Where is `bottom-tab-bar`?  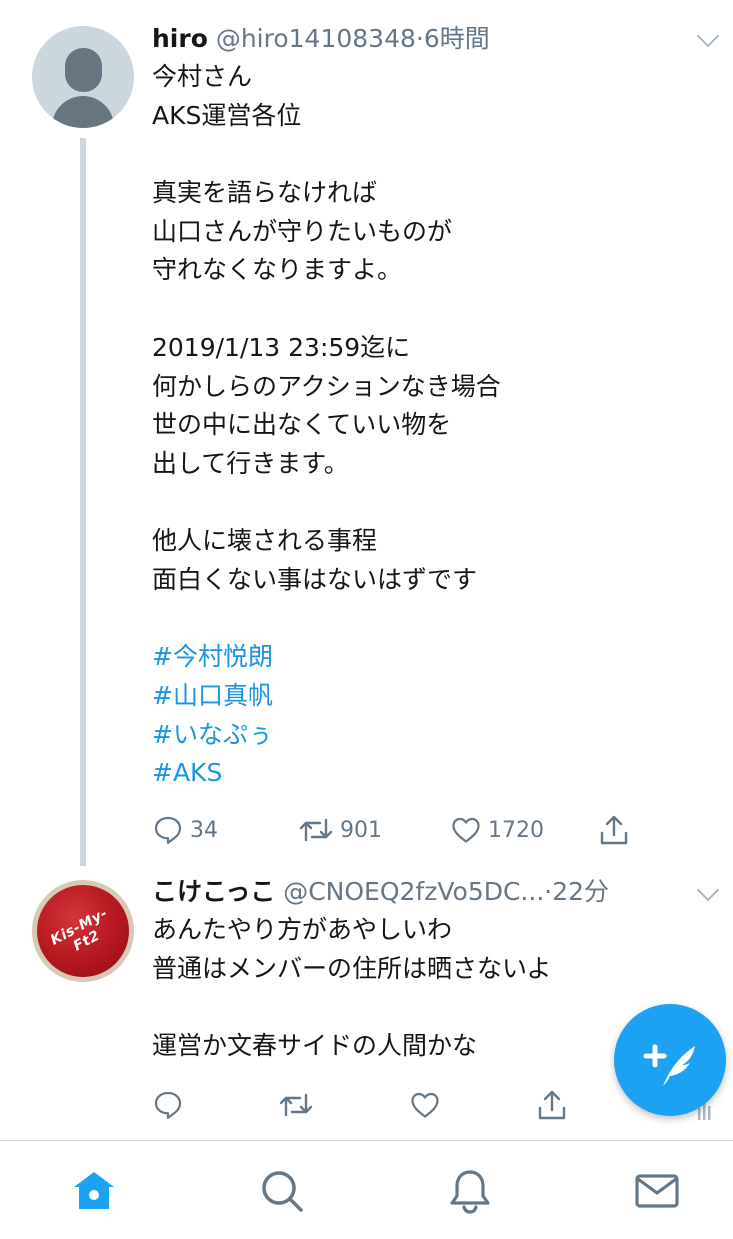
bottom-tab-bar is located at coordinates (366, 1189).